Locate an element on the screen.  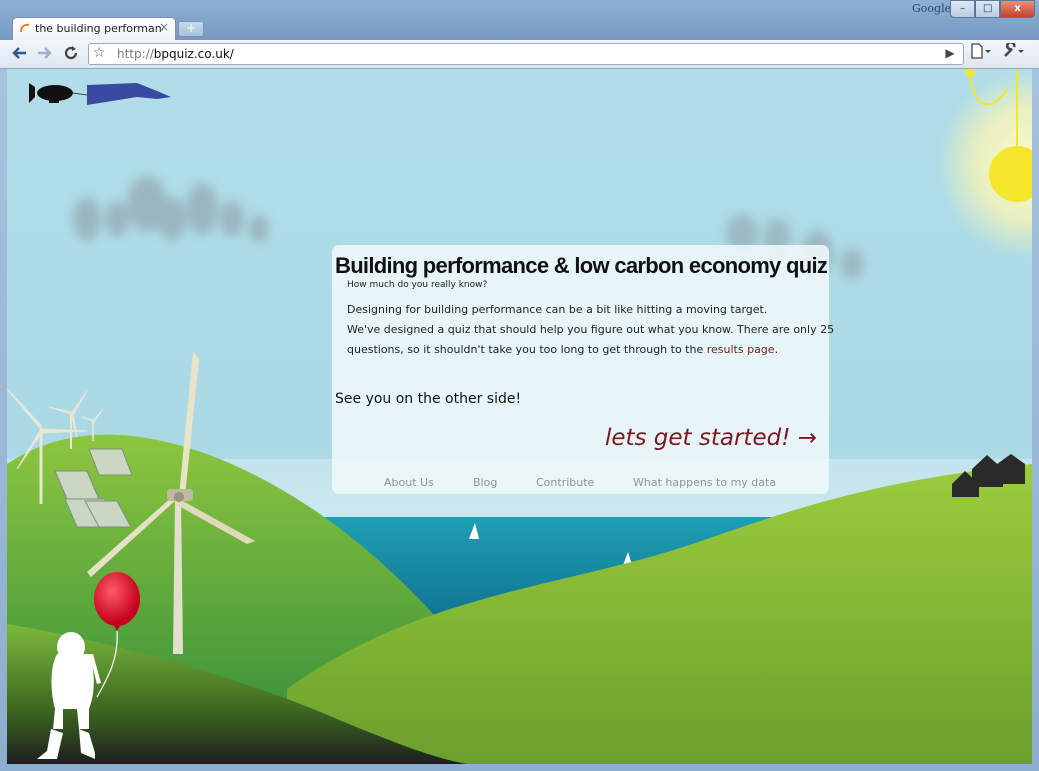
tab-close-icon: × is located at coordinates (164, 27).